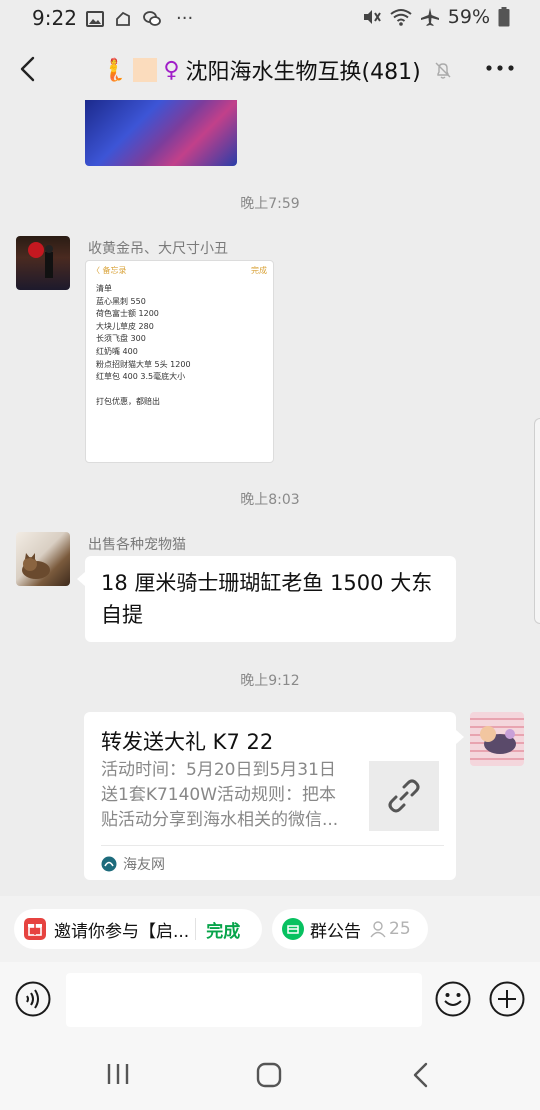 The width and height of the screenshot is (540, 1110). What do you see at coordinates (36, 566) in the screenshot?
I see `avatar-cat` at bounding box center [36, 566].